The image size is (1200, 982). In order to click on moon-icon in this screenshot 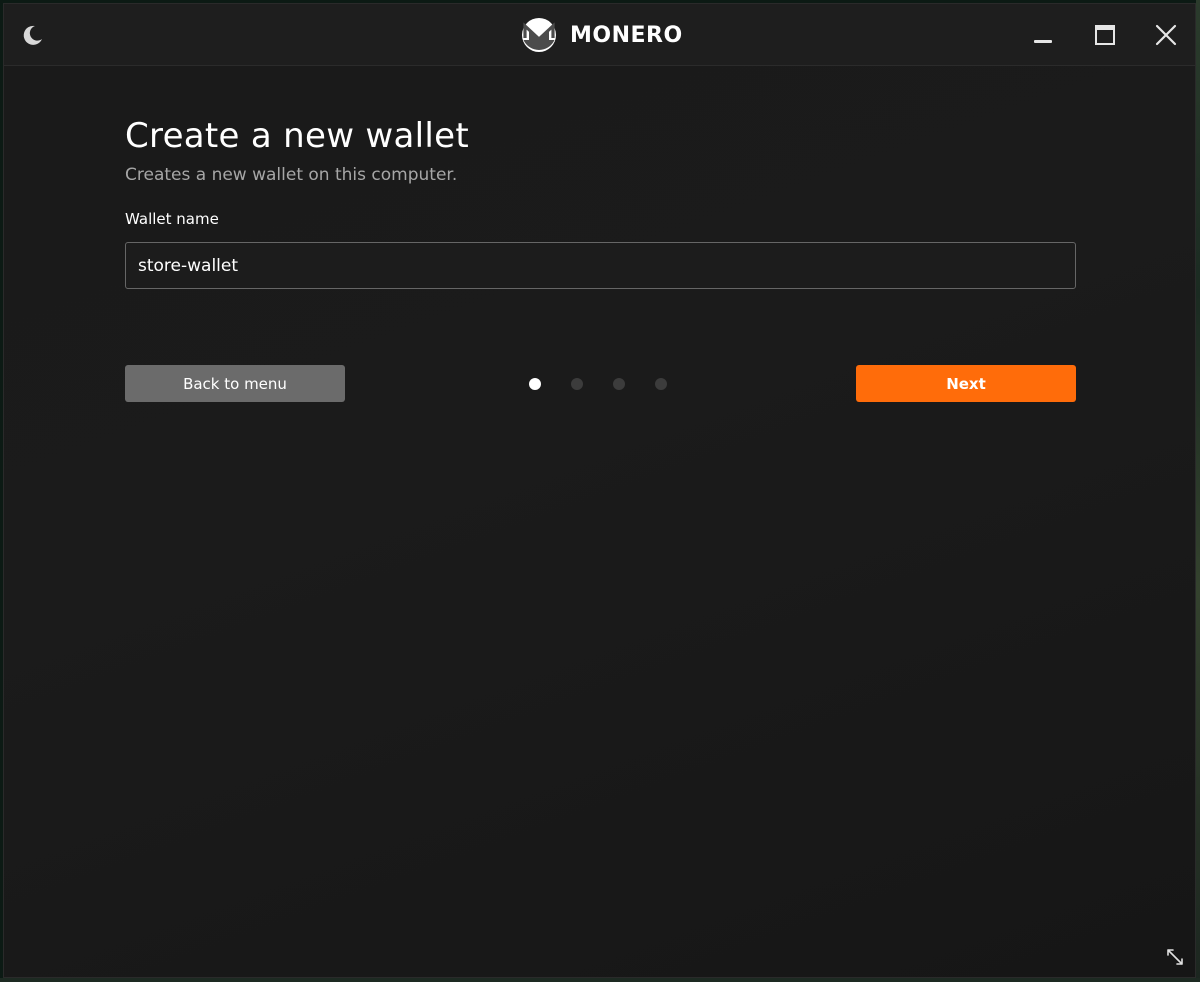, I will do `click(33, 35)`.